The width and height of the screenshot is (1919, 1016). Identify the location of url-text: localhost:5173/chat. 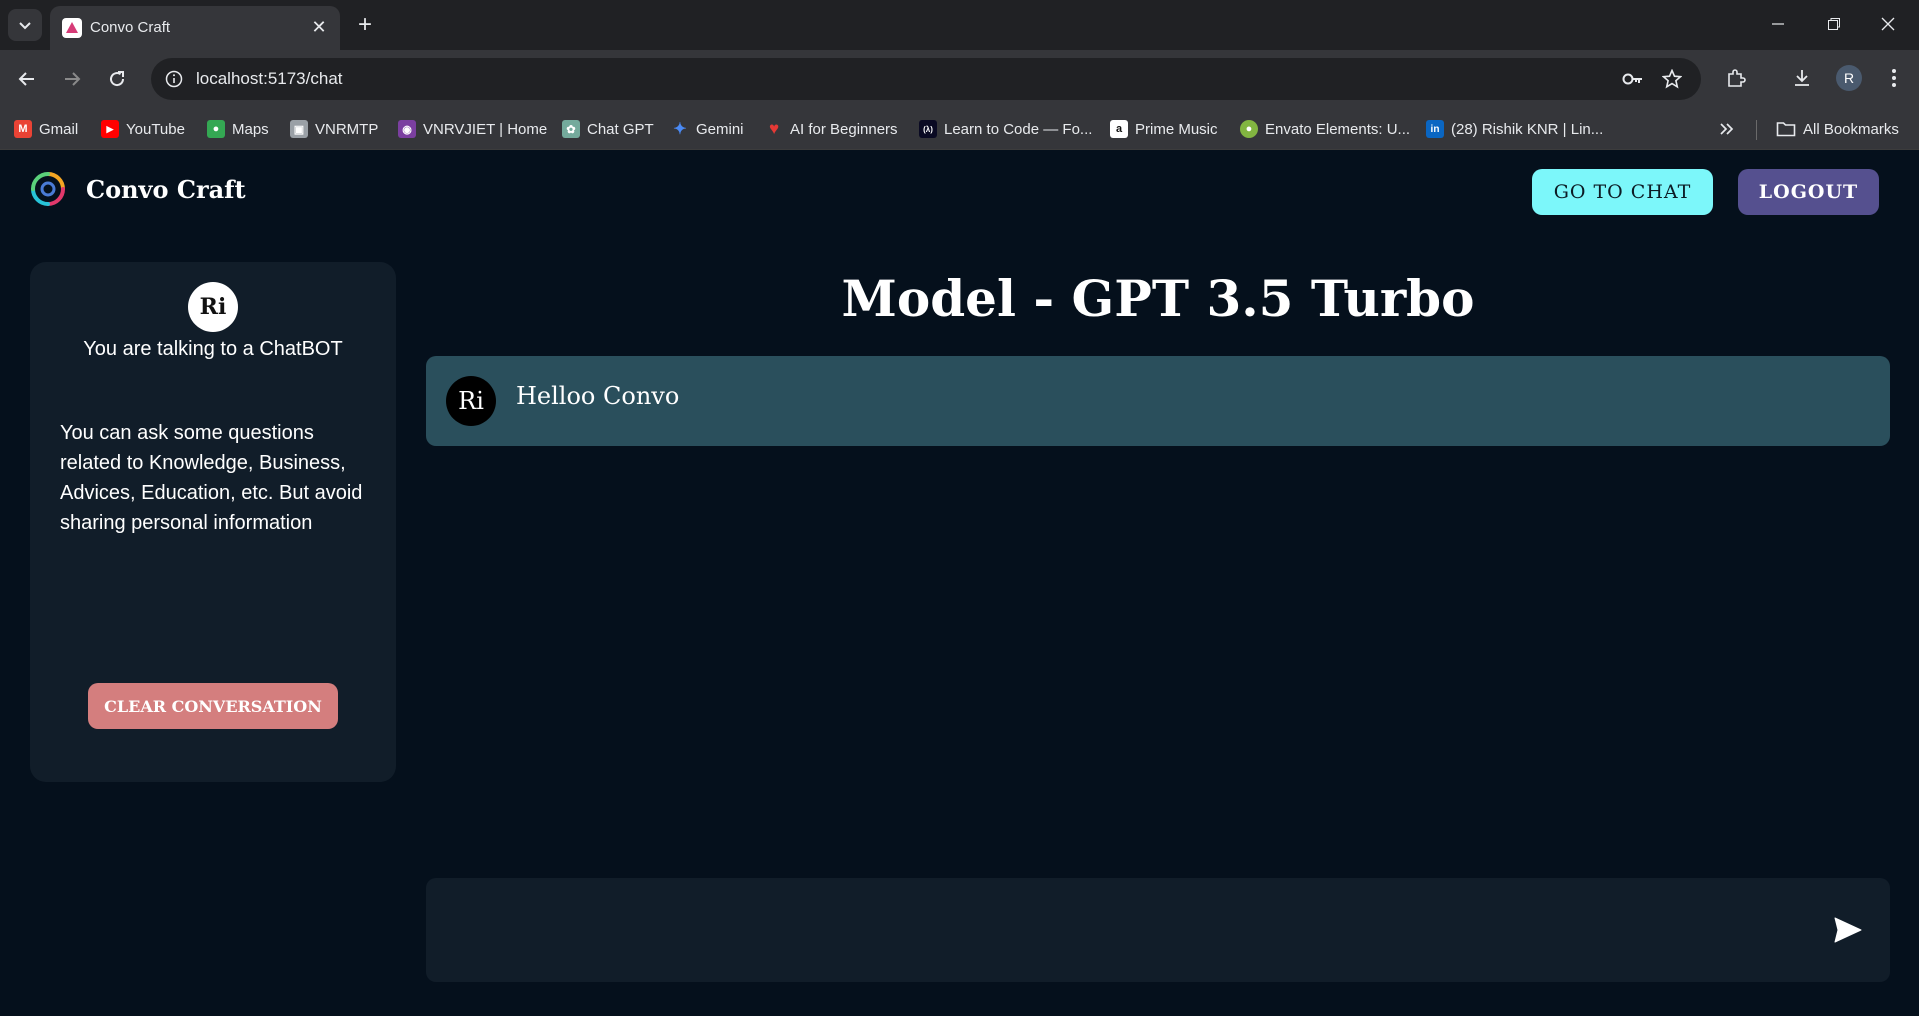
(269, 78).